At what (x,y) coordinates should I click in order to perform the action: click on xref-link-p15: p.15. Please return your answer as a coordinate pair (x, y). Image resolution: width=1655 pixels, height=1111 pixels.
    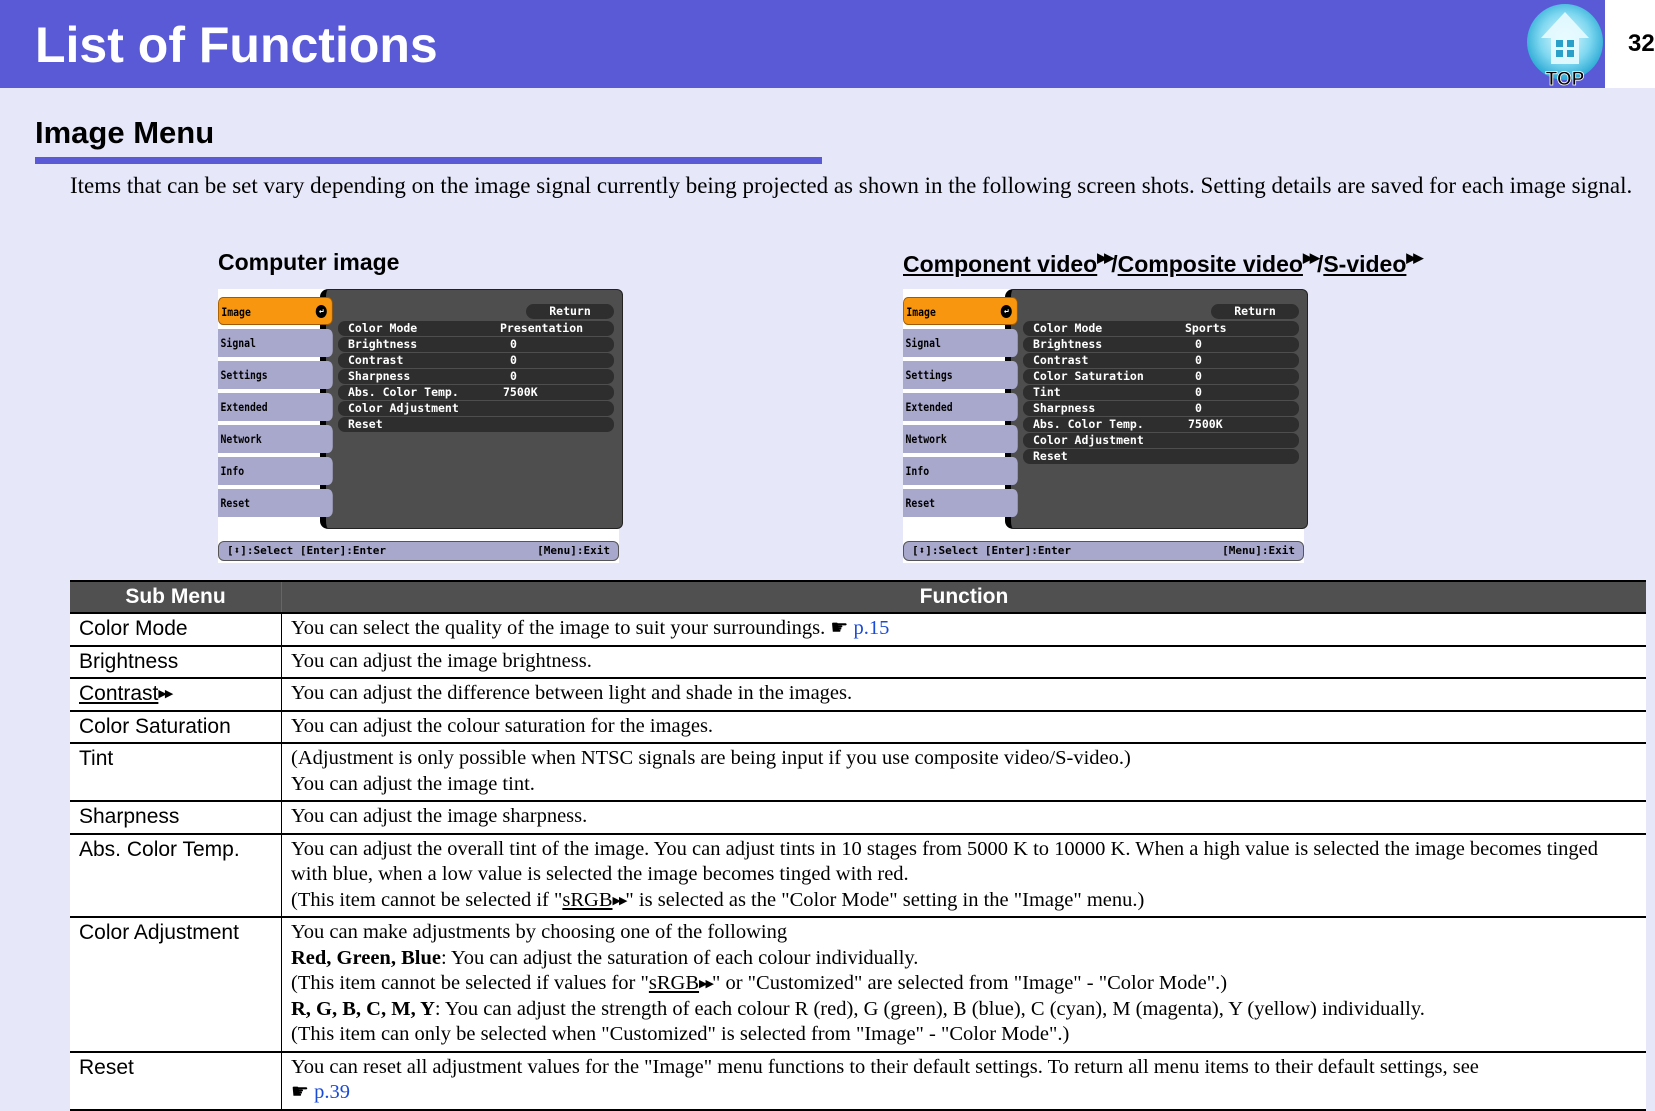
    Looking at the image, I should click on (871, 628).